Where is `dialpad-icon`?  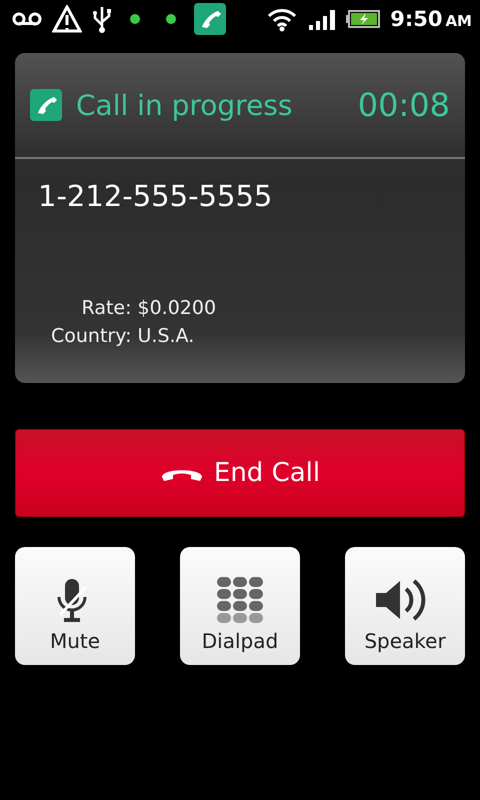 dialpad-icon is located at coordinates (240, 601).